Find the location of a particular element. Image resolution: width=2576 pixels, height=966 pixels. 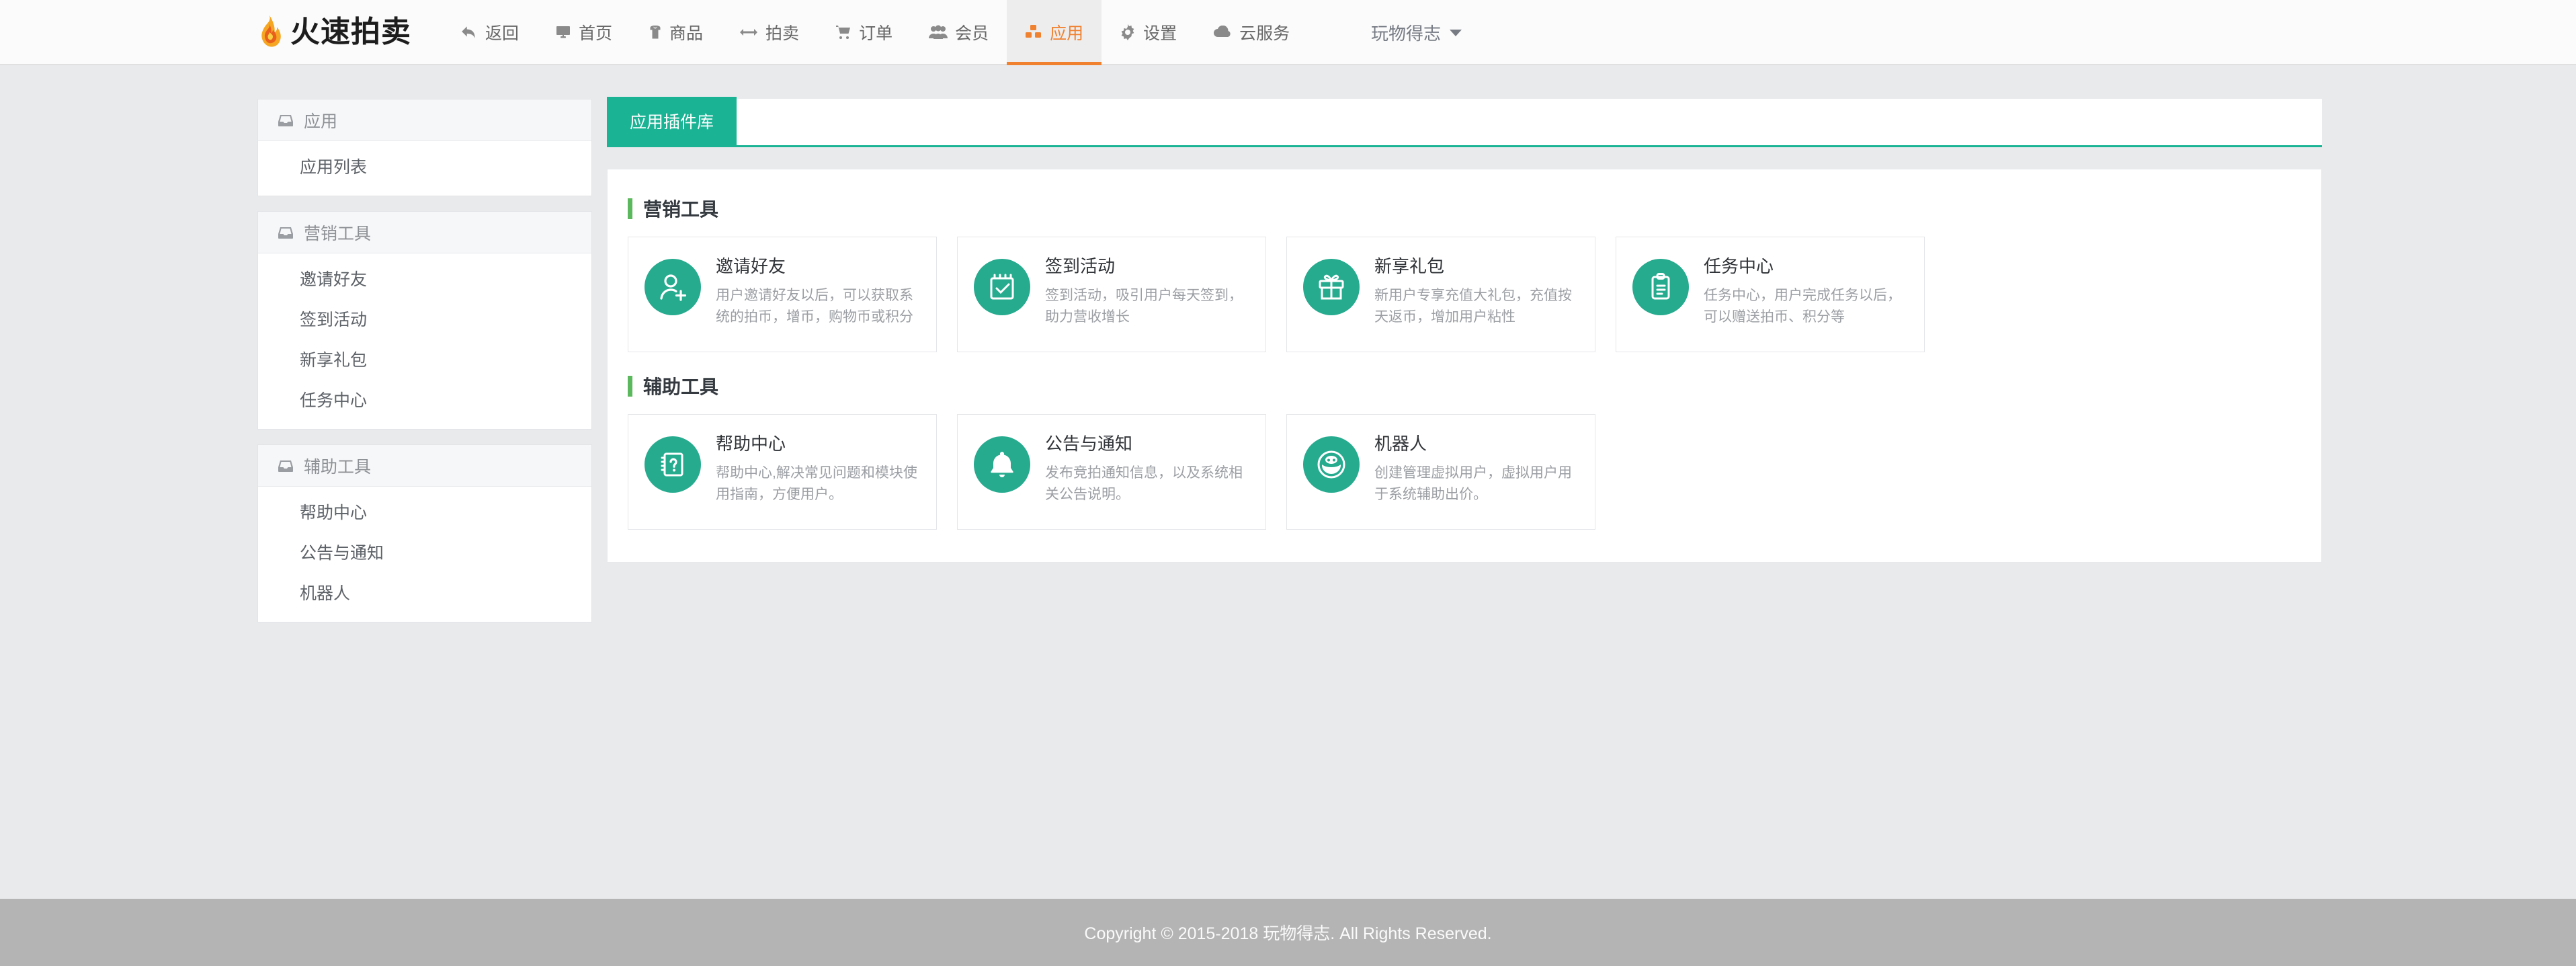

card-body: 签到活动 签到活动，吸引用户每天签到，助力营收增长 is located at coordinates (1147, 291).